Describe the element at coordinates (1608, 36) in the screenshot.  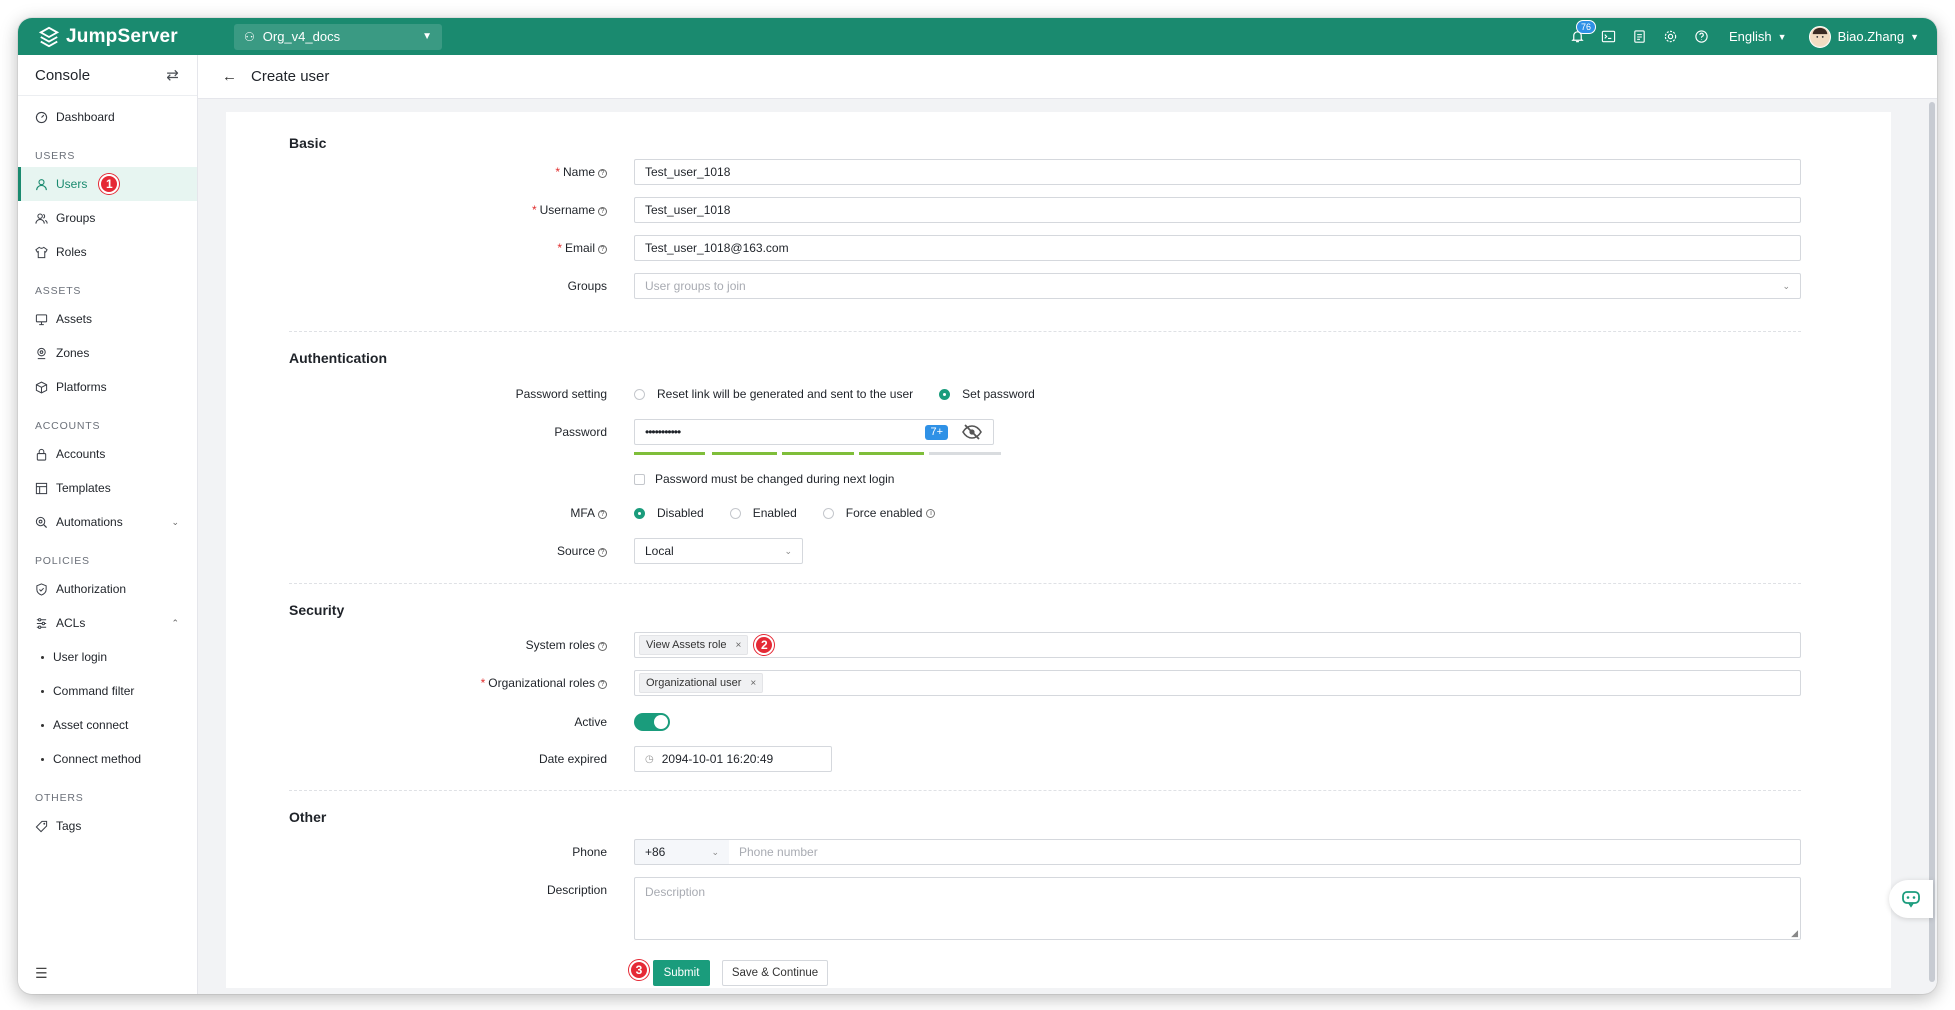
I see `web-terminal-button` at that location.